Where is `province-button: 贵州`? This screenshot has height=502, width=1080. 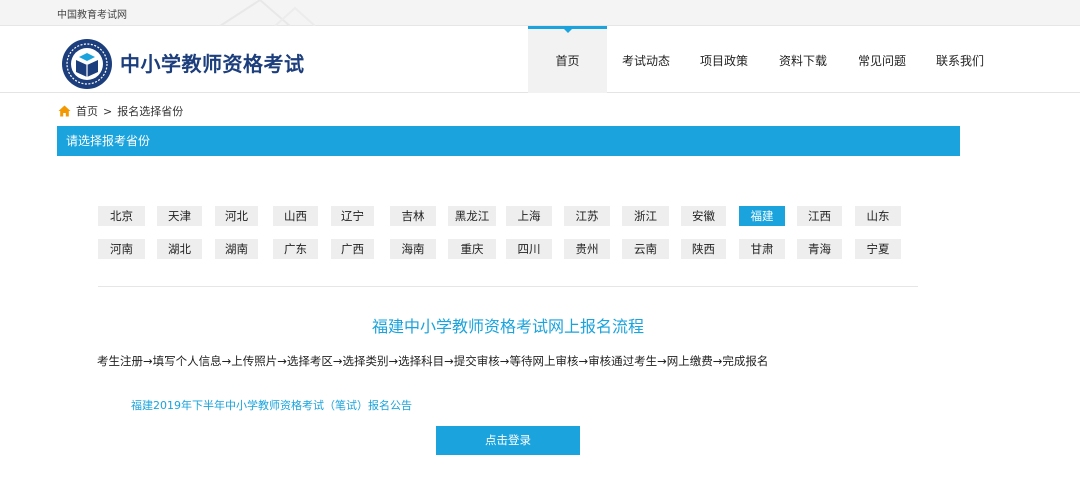
province-button: 贵州 is located at coordinates (587, 249).